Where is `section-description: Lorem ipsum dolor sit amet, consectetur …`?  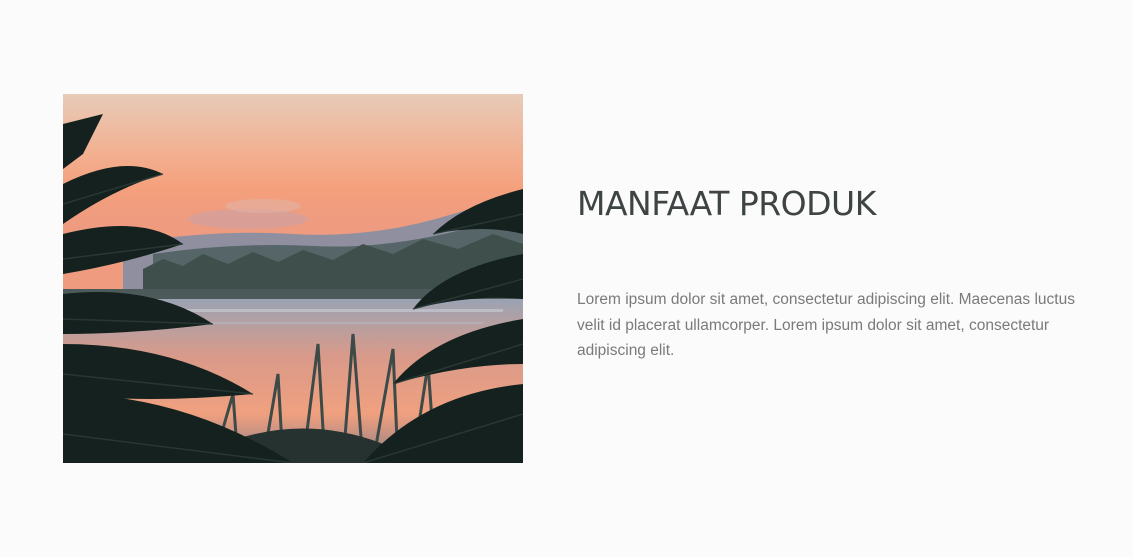 section-description: Lorem ipsum dolor sit amet, consectetur … is located at coordinates (826, 325).